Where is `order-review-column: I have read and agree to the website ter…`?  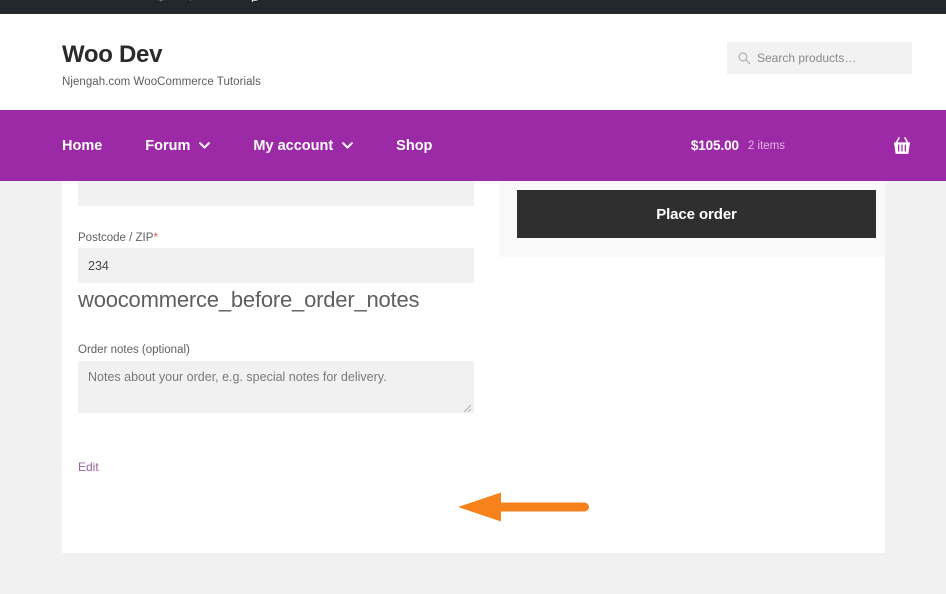 order-review-column: I have read and agree to the website ter… is located at coordinates (692, 214).